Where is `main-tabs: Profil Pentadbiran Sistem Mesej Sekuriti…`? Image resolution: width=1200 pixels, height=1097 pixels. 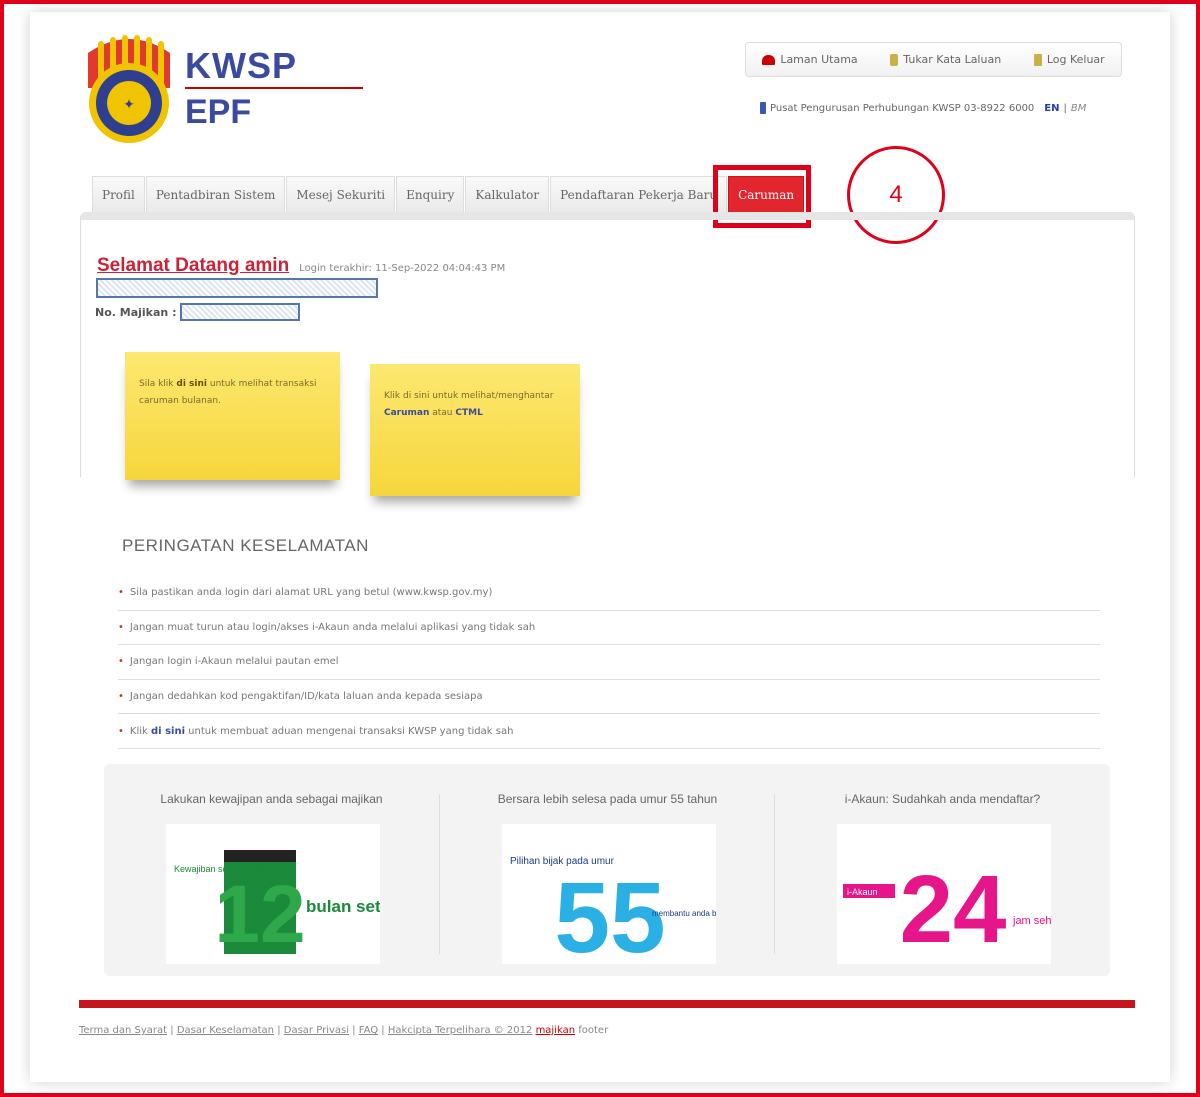
main-tabs: Profil Pentadbiran Sistem Mesej Sekuriti… is located at coordinates (448, 194).